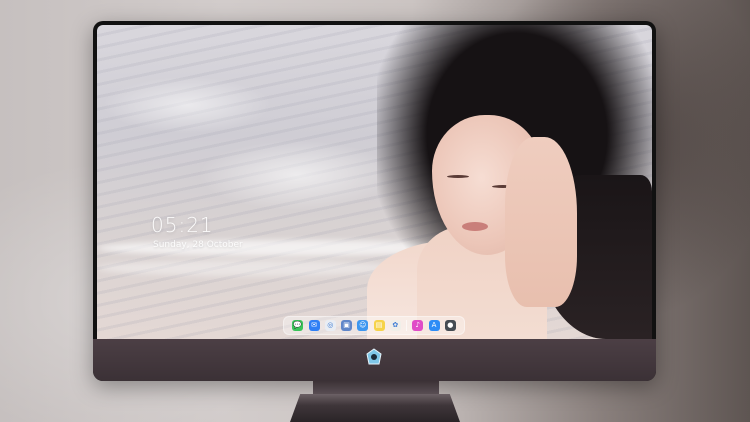 Image resolution: width=750 pixels, height=422 pixels. I want to click on eye, so click(458, 176).